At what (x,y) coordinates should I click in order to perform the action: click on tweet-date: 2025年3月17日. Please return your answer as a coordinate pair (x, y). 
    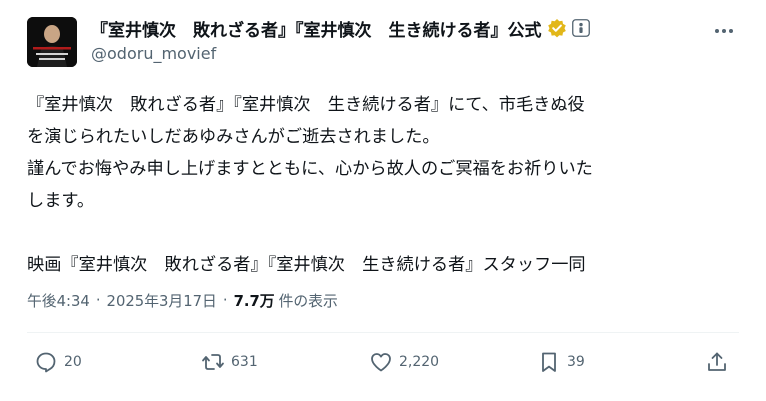
    Looking at the image, I should click on (162, 300).